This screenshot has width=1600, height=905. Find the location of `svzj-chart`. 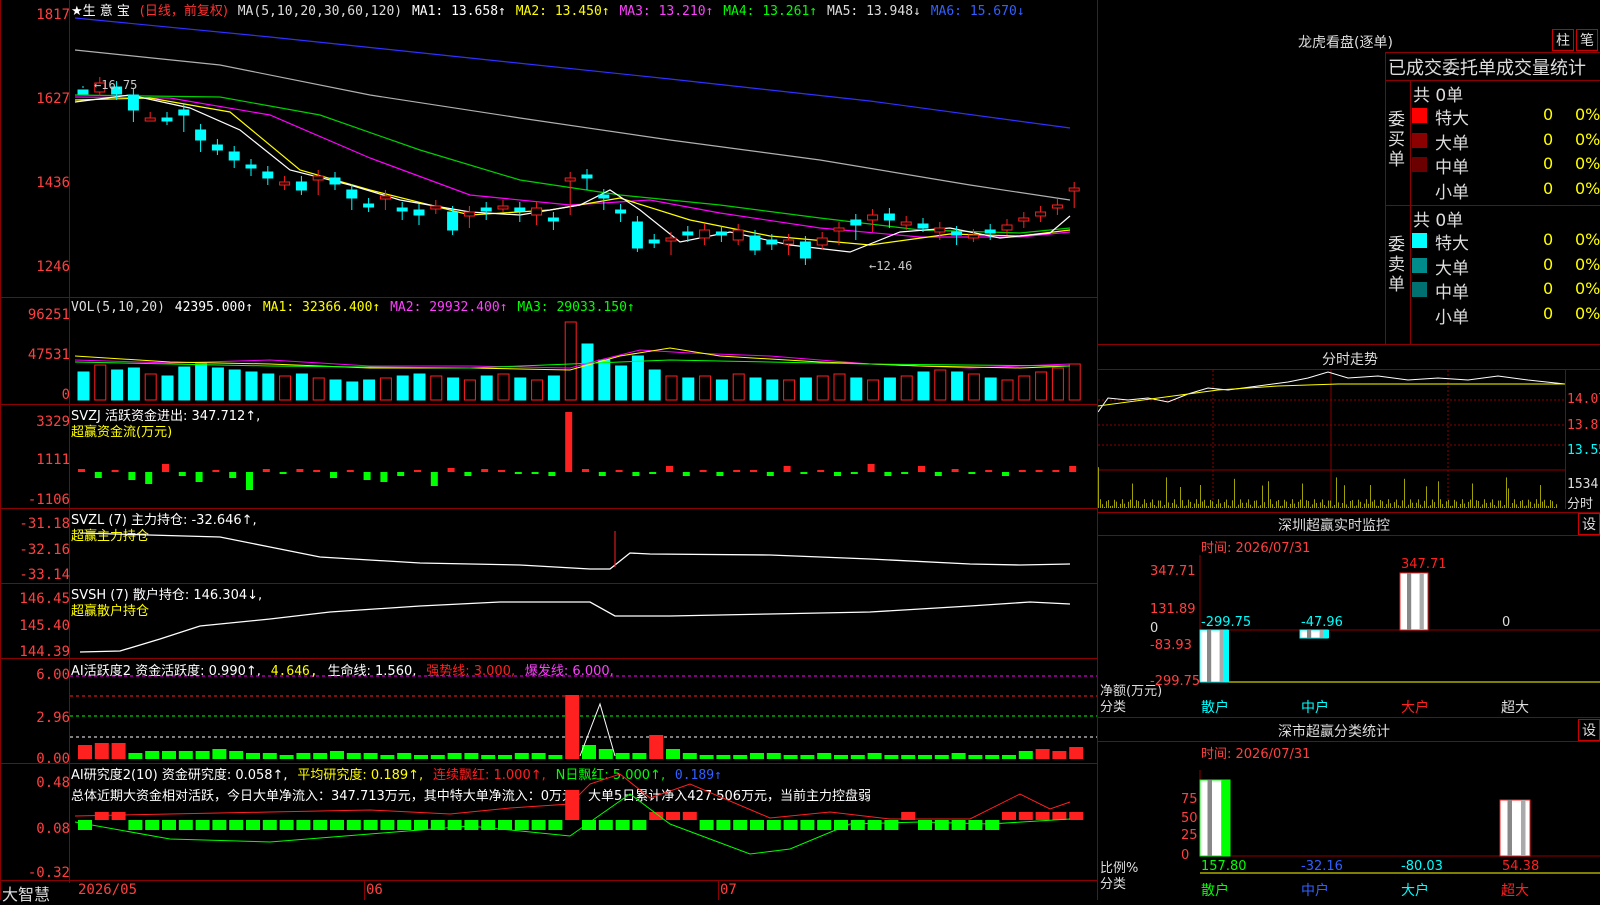

svzj-chart is located at coordinates (583, 456).